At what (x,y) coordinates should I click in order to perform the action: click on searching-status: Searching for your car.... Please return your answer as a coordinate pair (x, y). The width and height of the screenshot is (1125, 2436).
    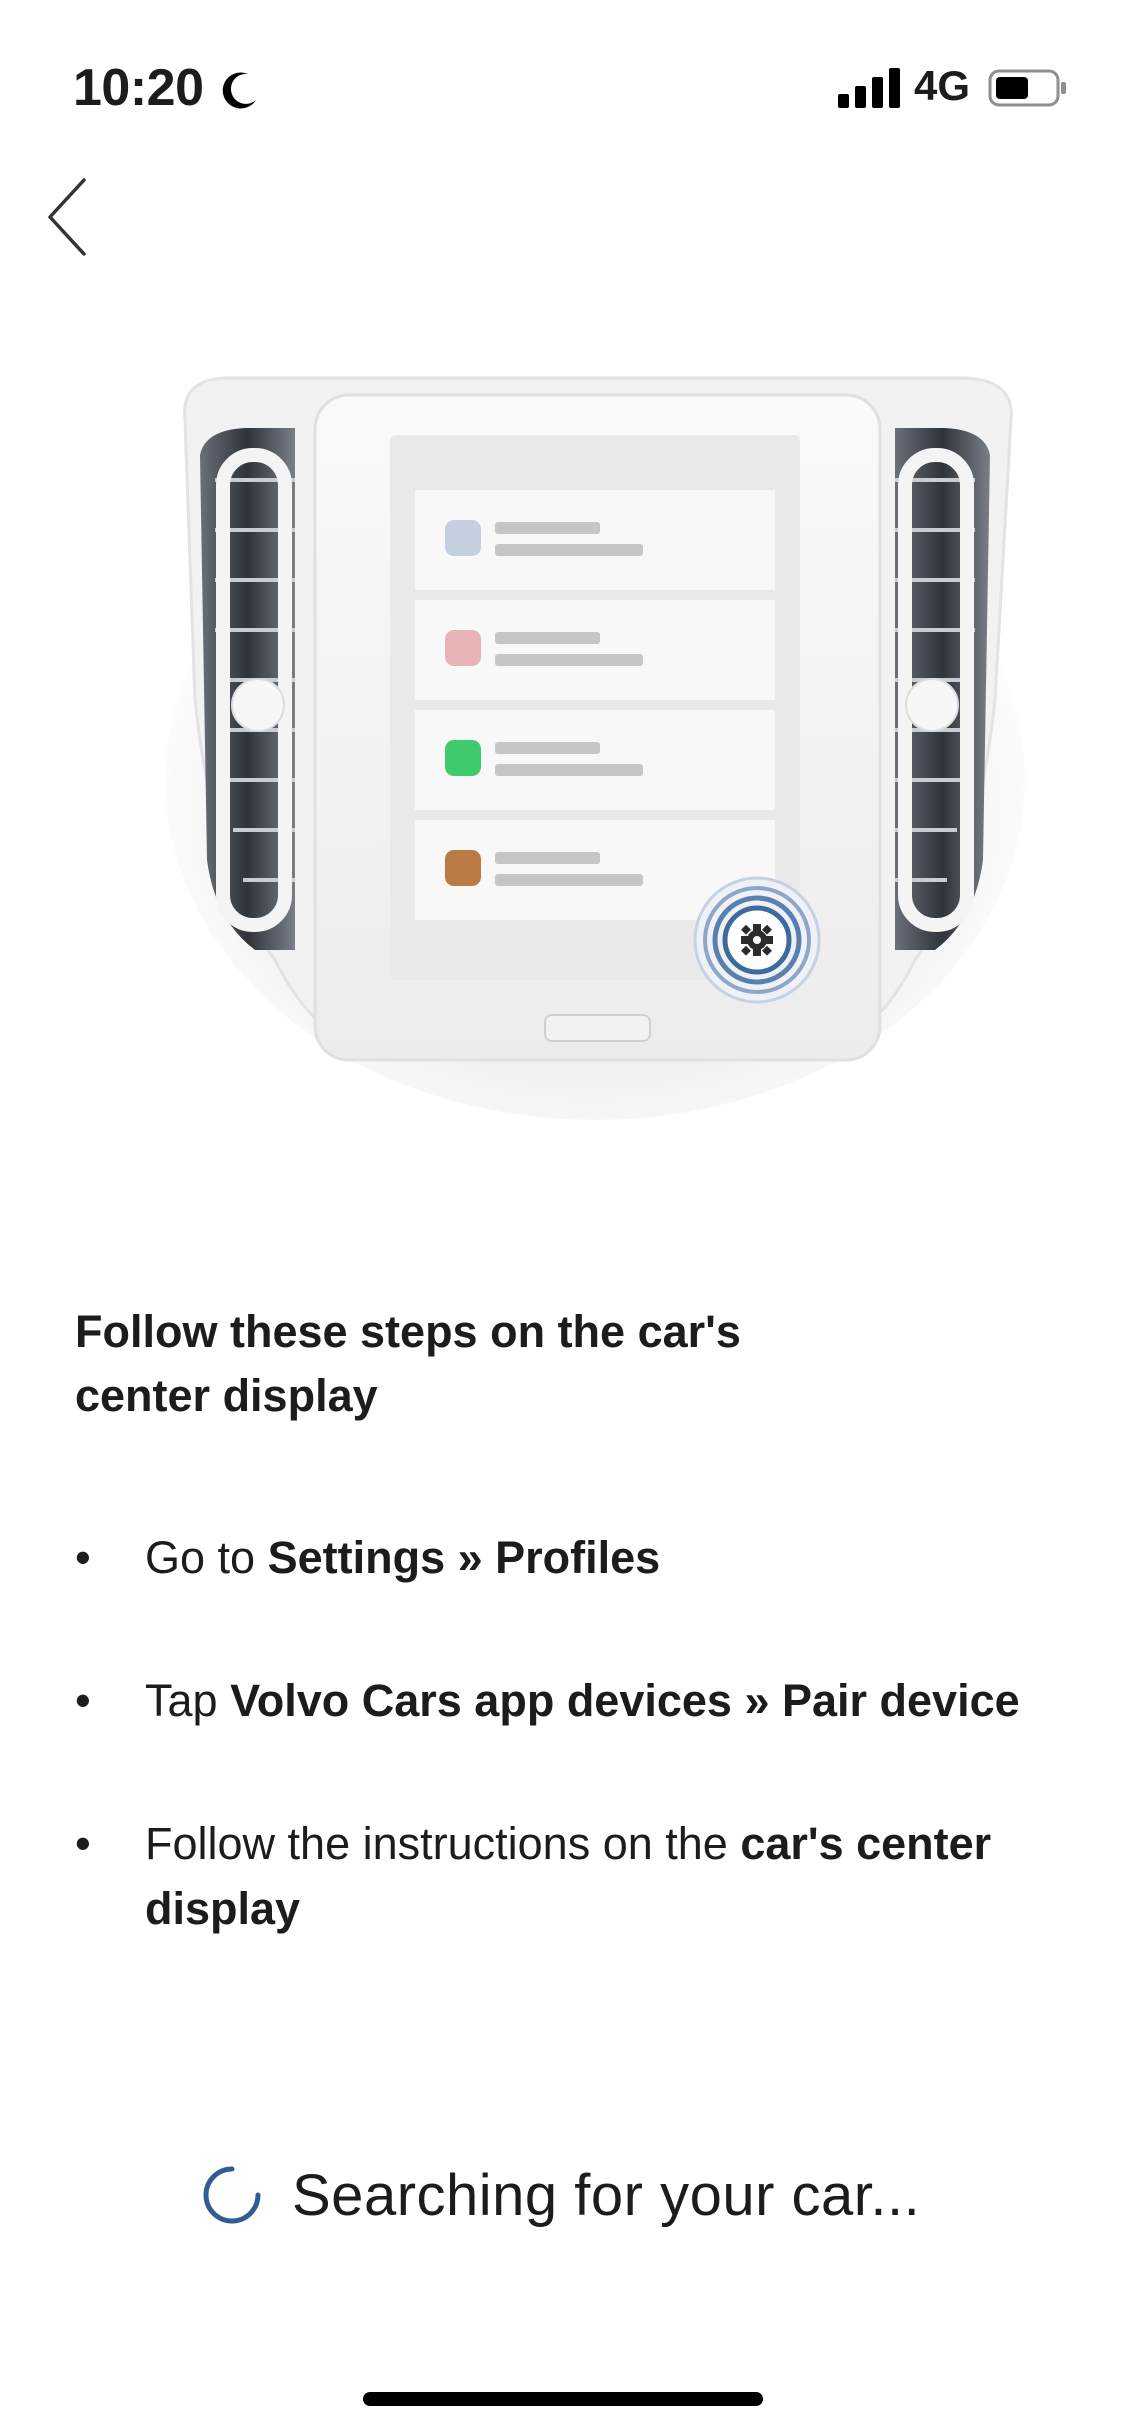
    Looking at the image, I should click on (560, 2195).